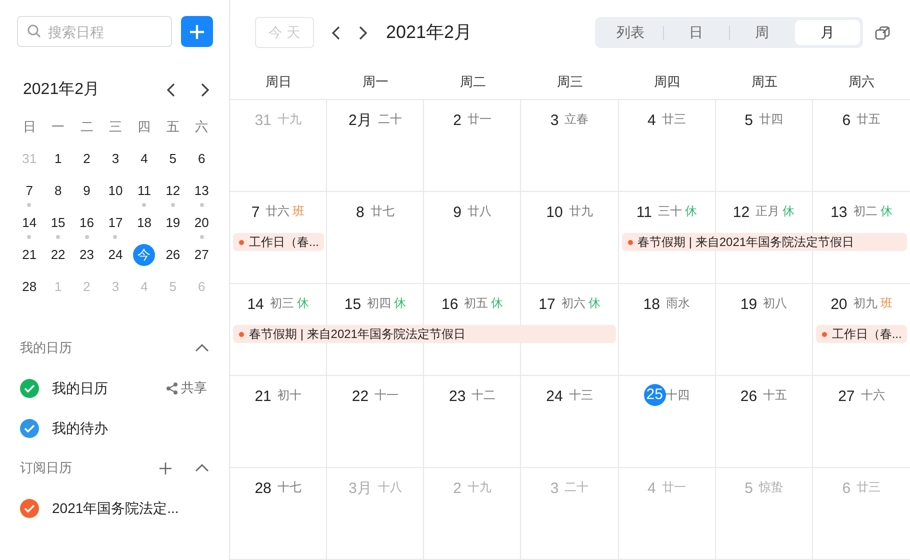  I want to click on day-number: 4, so click(144, 159).